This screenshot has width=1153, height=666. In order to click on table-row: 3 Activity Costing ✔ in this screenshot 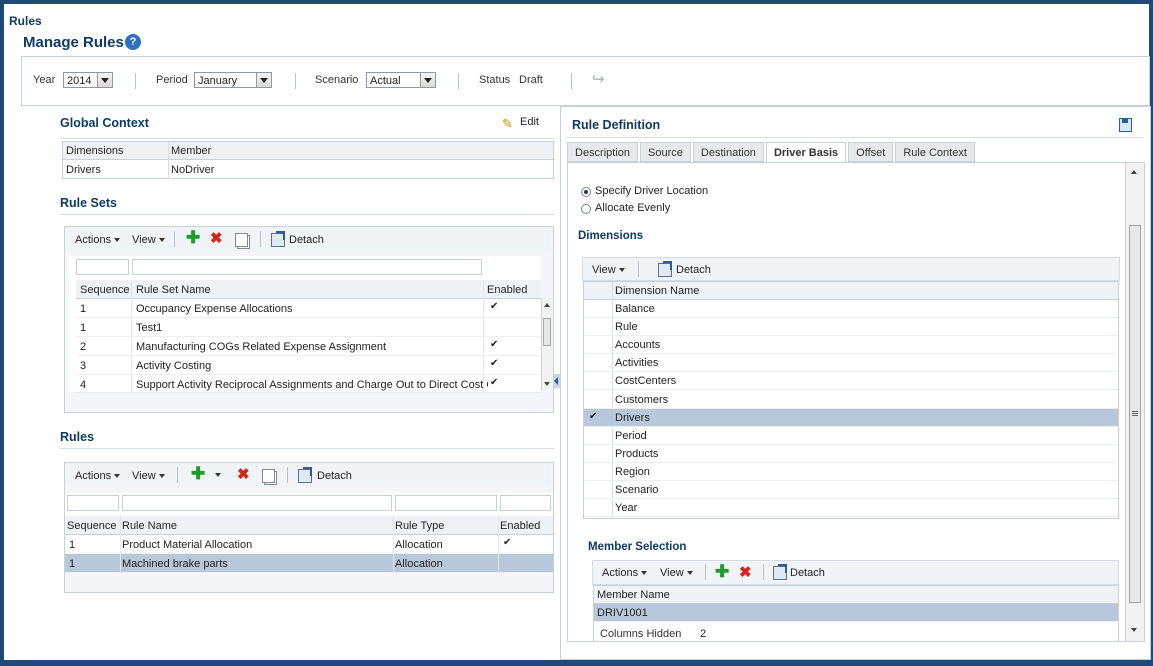, I will do `click(308, 365)`.